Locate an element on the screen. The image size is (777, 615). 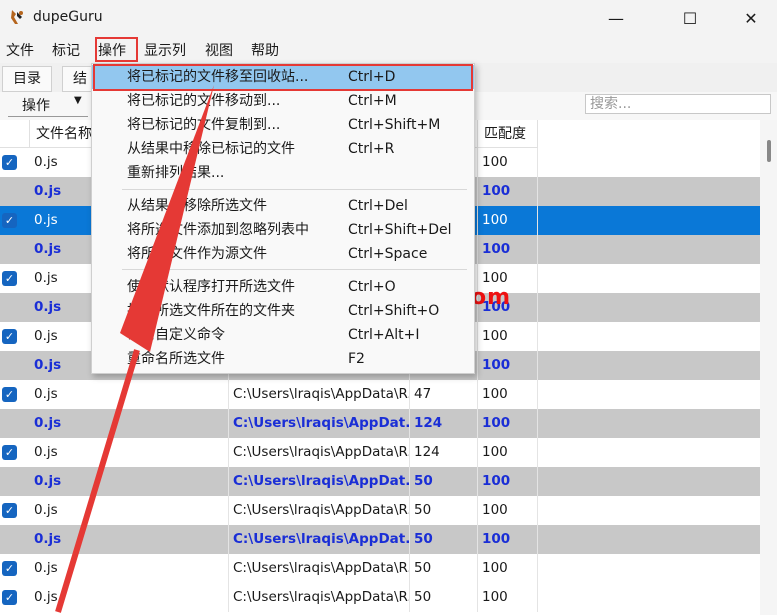
cell-size: 47 is located at coordinates (444, 394).